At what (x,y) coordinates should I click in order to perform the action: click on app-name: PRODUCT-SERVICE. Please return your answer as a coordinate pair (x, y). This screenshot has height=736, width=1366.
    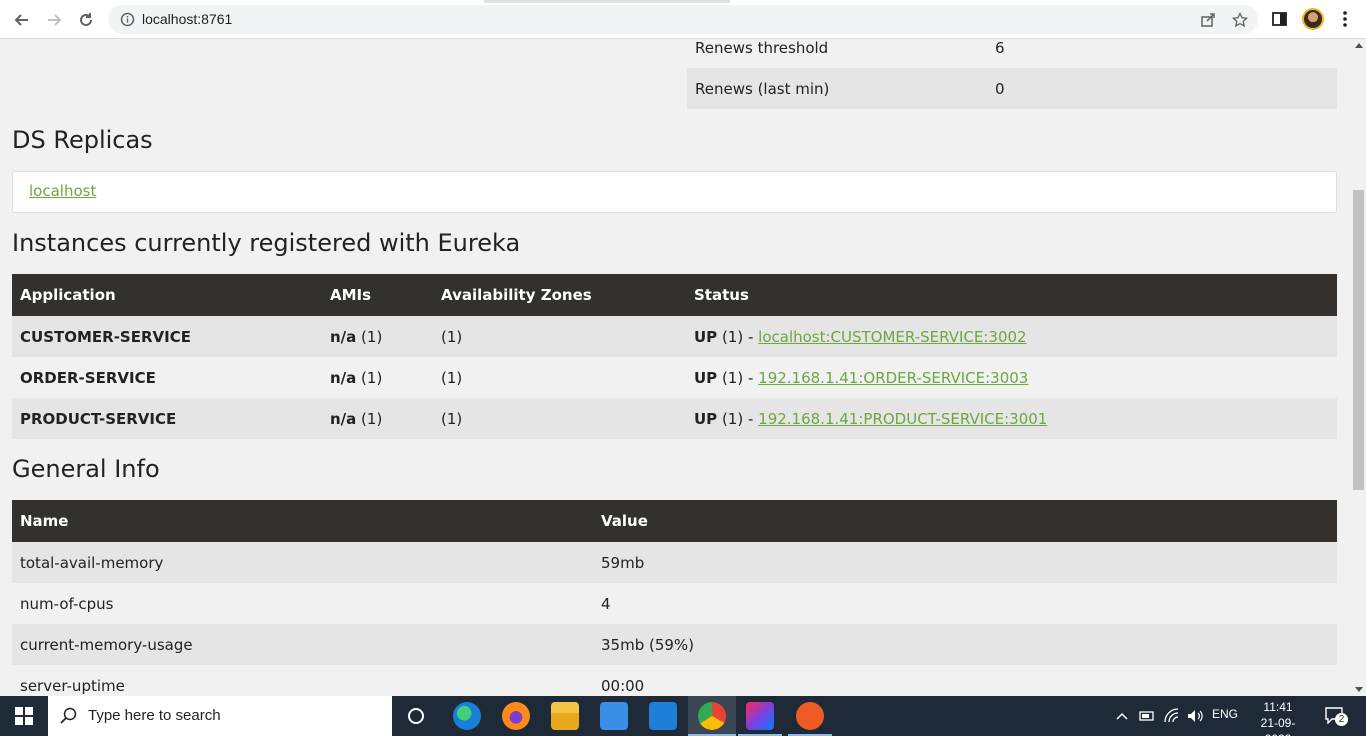
    Looking at the image, I should click on (167, 418).